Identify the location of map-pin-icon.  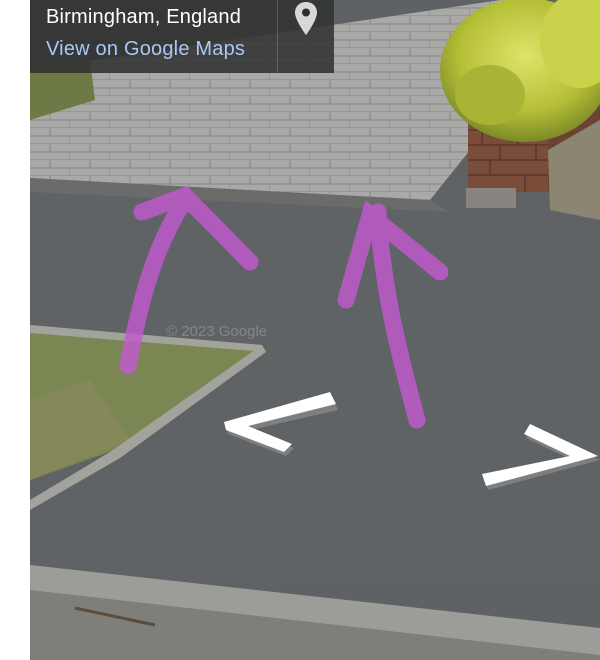
(306, 18).